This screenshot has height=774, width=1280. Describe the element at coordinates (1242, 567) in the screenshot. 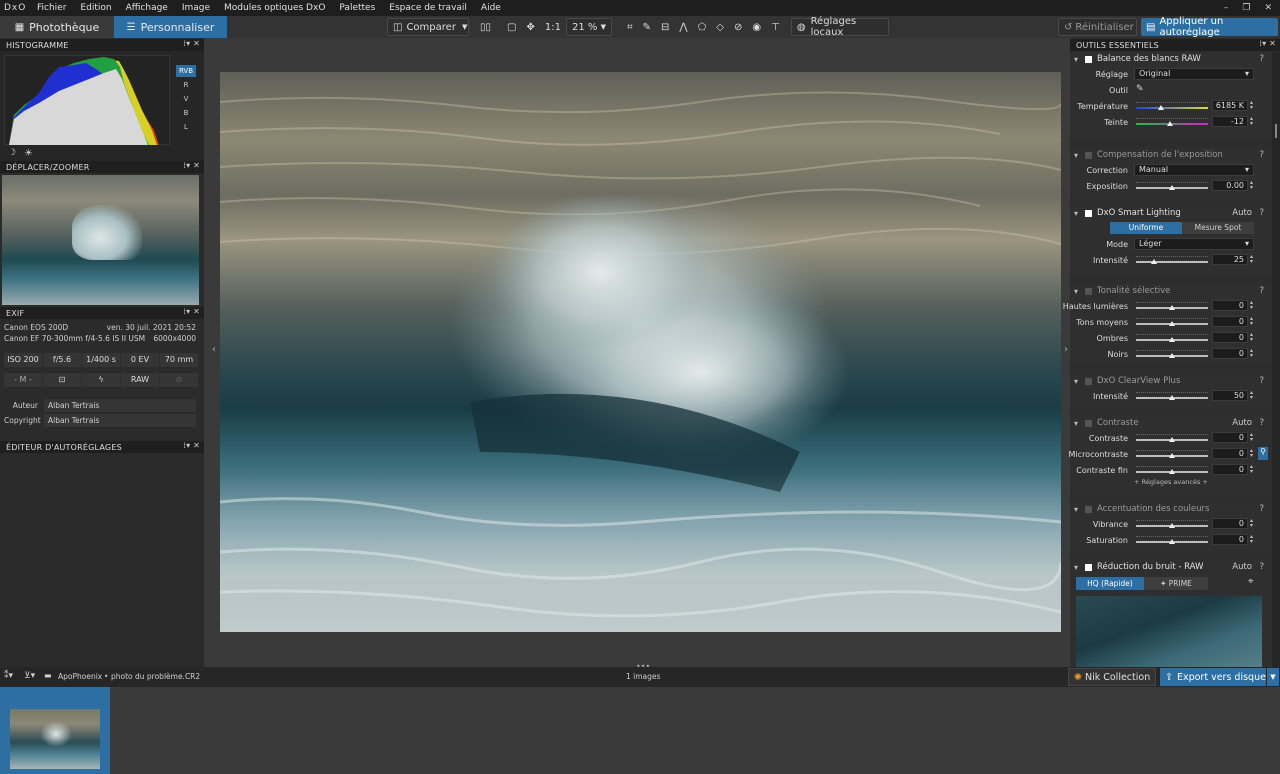

I see `noise-auto: Auto` at that location.